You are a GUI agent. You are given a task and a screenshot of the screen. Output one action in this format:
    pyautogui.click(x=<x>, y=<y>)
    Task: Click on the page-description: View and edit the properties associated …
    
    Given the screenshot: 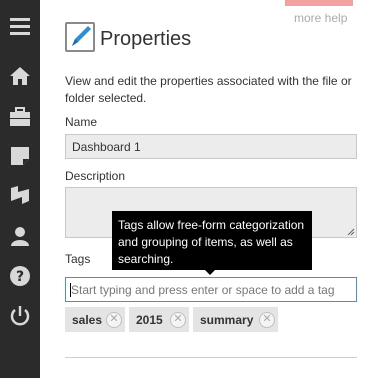 What is the action you would take?
    pyautogui.click(x=208, y=89)
    